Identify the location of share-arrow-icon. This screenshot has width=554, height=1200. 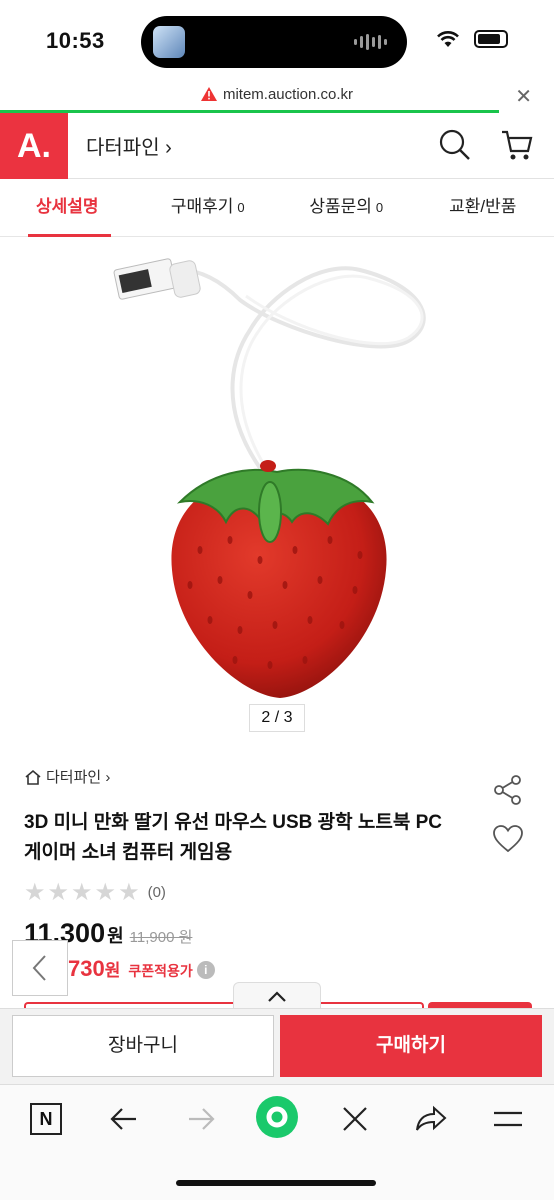
(431, 1119).